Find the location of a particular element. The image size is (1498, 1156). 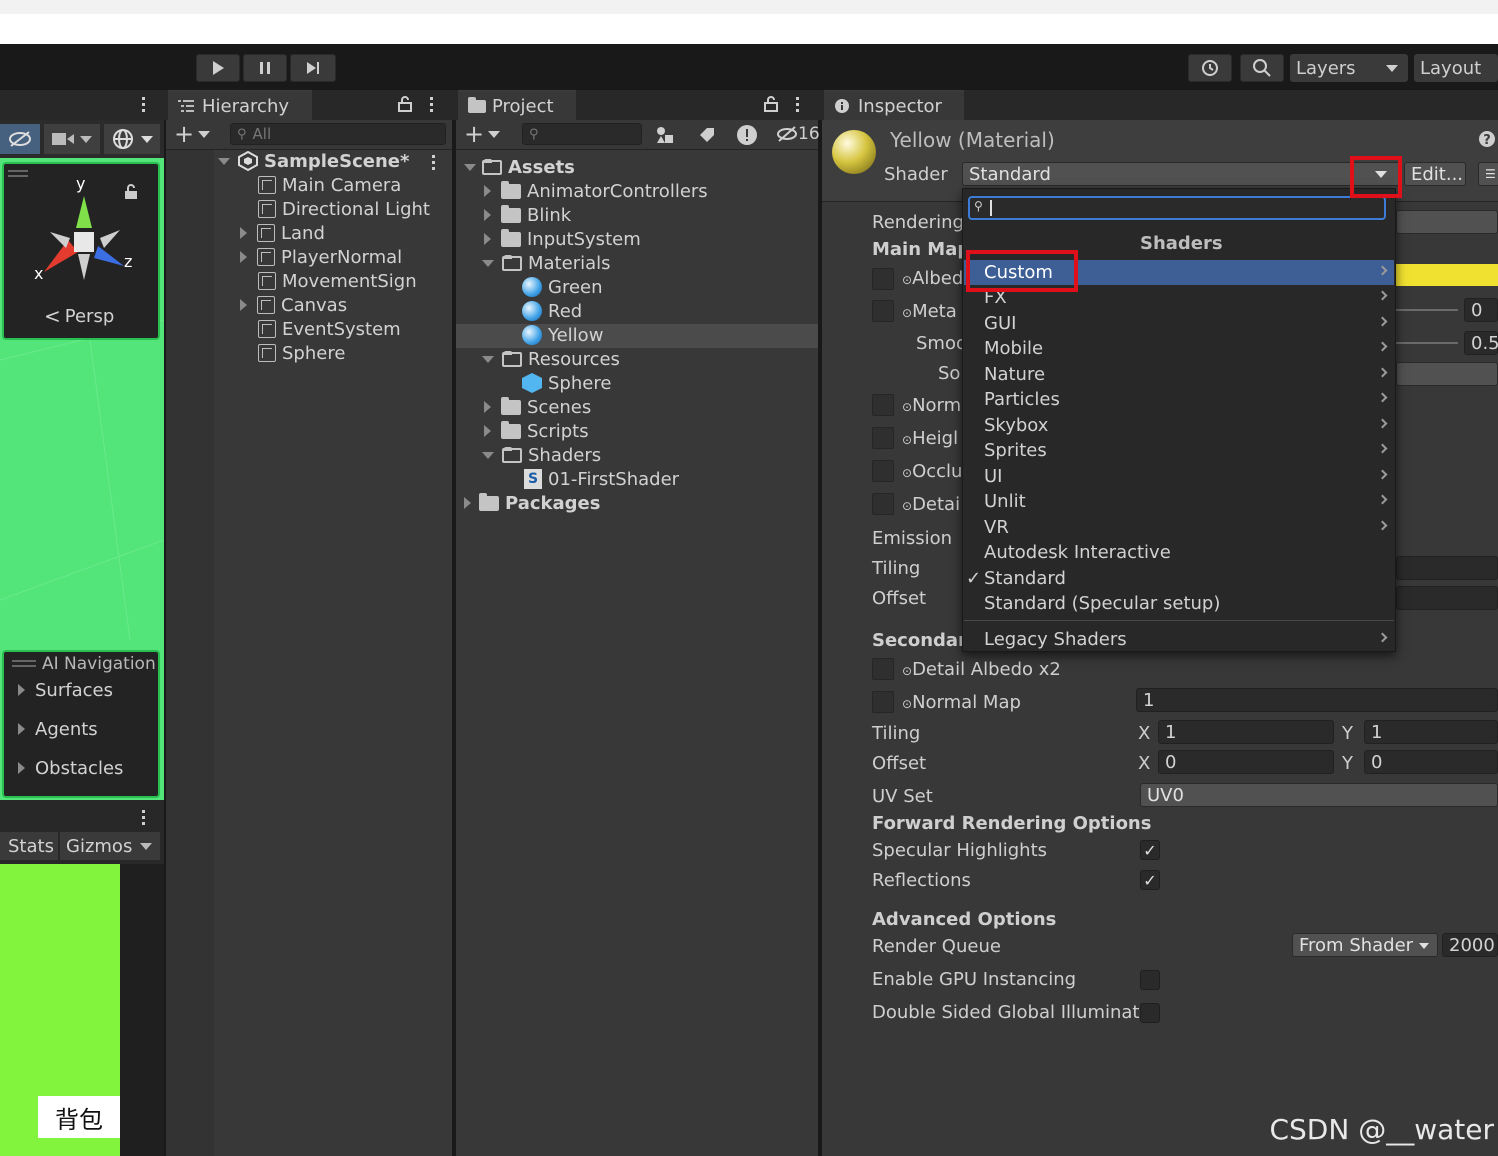

tab-hierarchy: Hierarchy is located at coordinates (240, 105).